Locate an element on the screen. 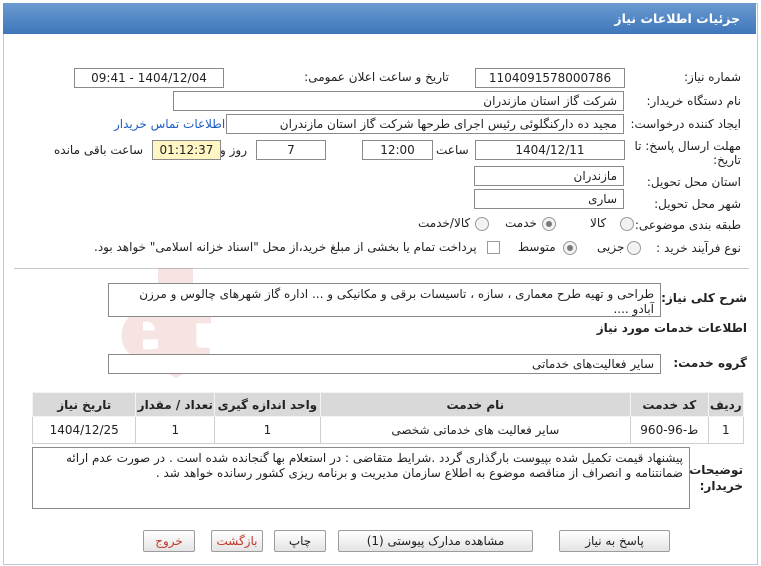 This screenshot has width=761, height=566. services-section-title: اطلاعات خدمات مورد نیاز is located at coordinates (671, 328).